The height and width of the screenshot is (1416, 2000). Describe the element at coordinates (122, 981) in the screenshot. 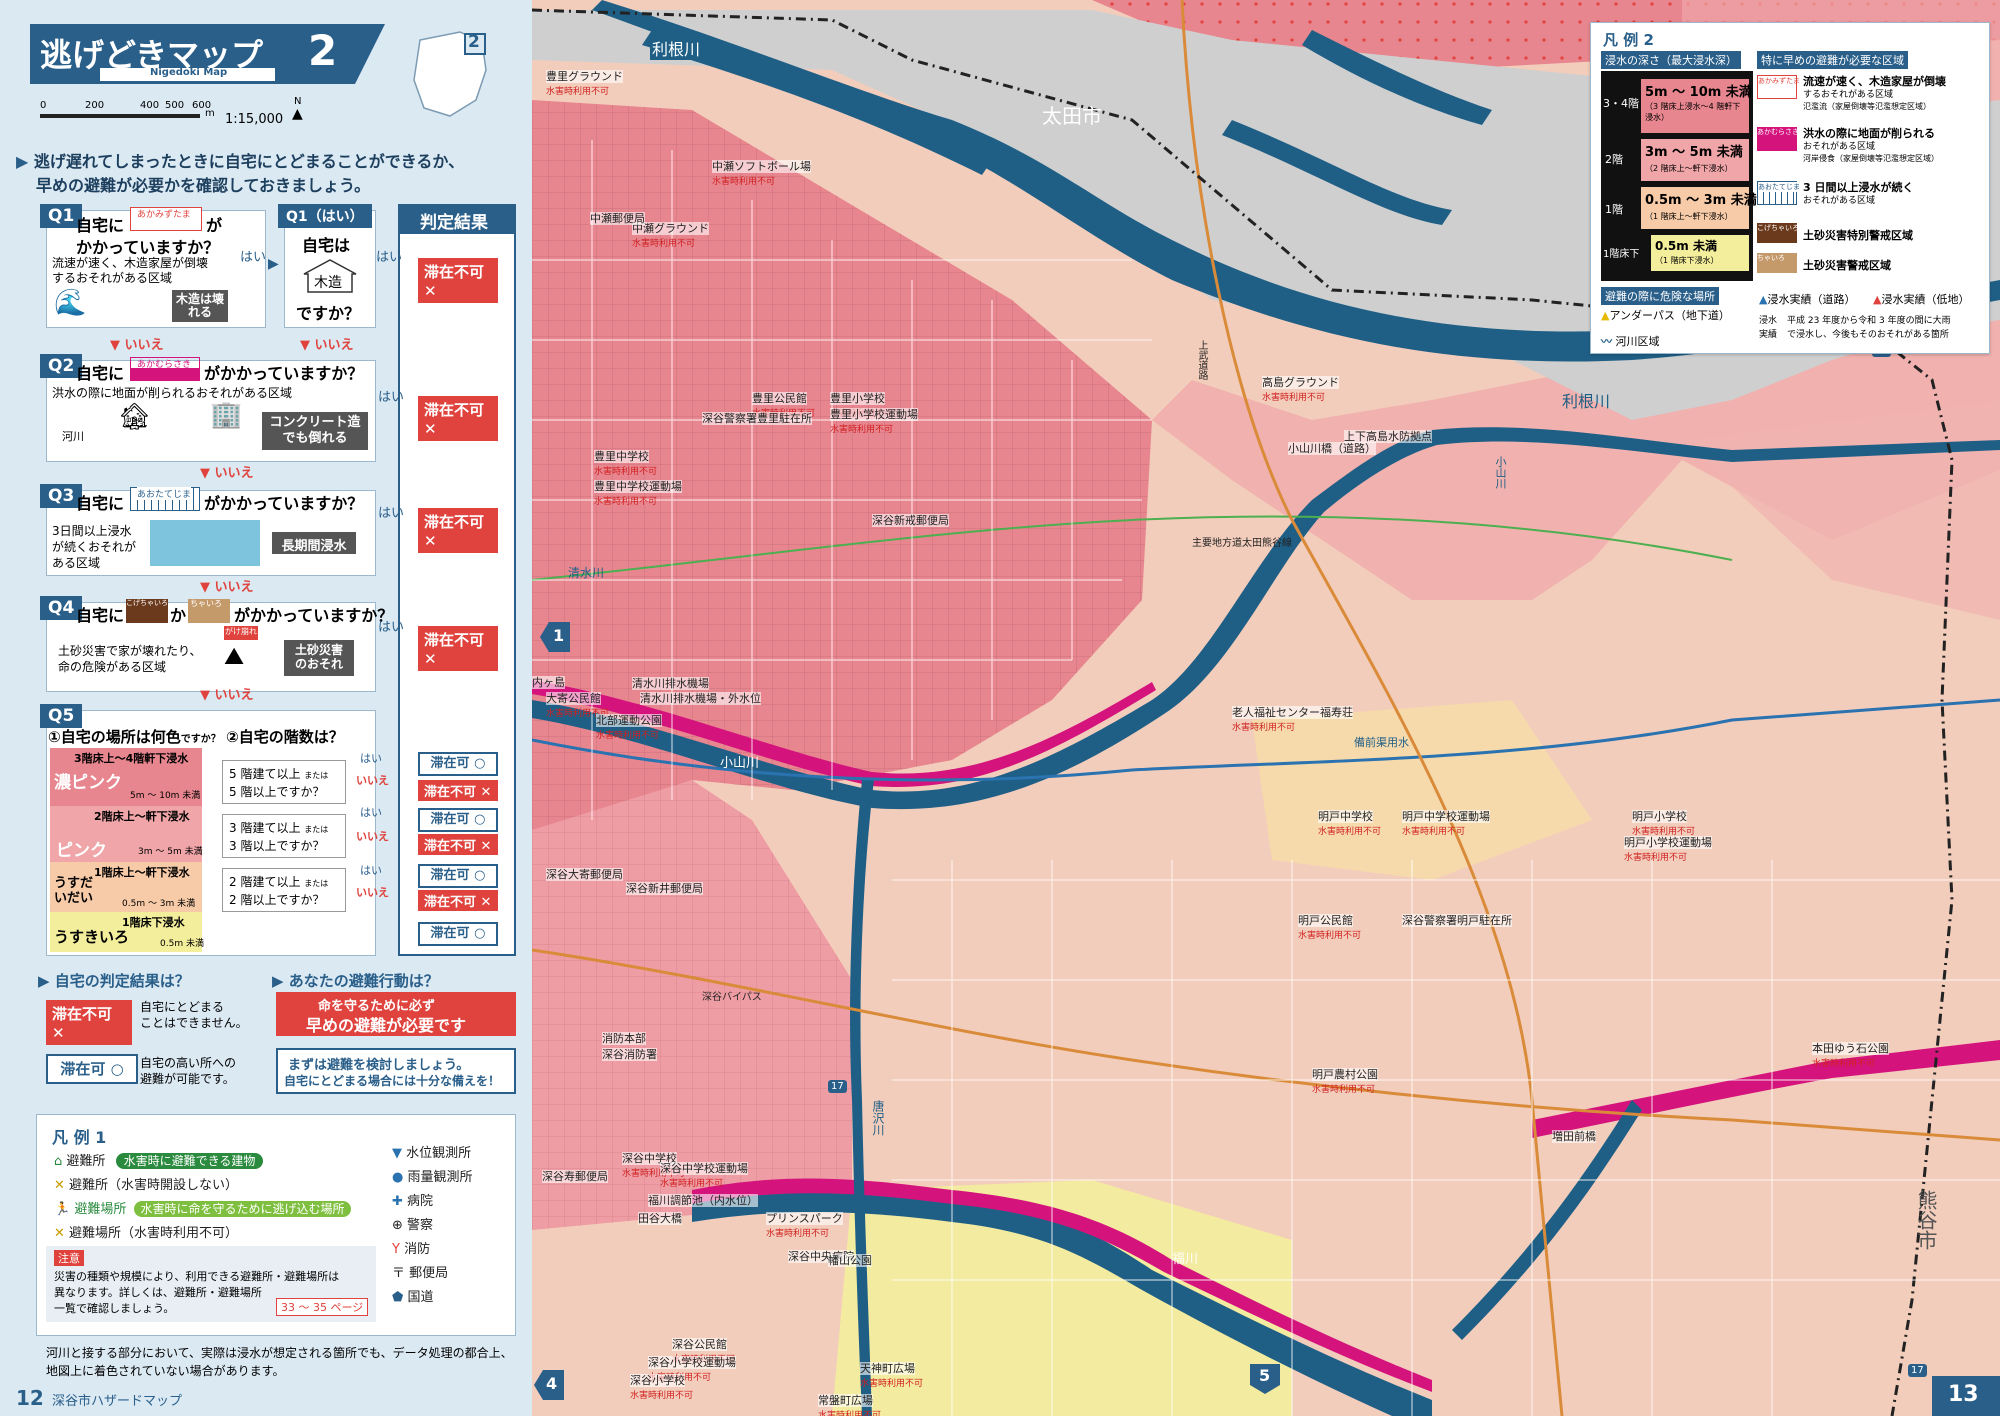

I see `result-head1-text: 自宅の判定結果は？` at that location.